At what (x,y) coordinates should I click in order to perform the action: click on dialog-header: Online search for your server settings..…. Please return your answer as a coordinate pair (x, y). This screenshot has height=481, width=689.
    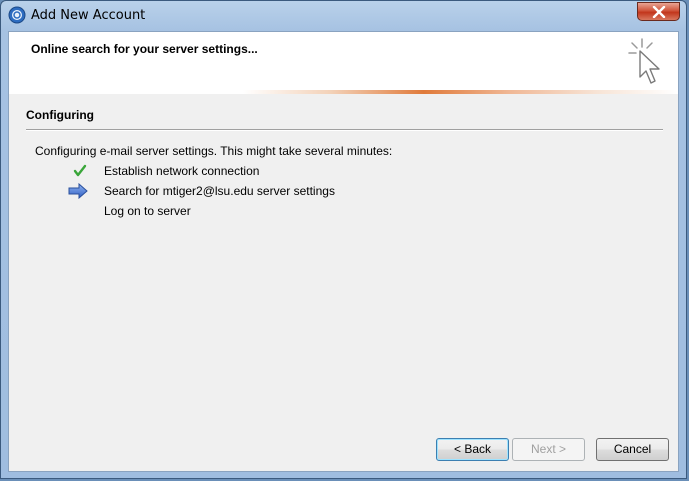
    Looking at the image, I should click on (343, 63).